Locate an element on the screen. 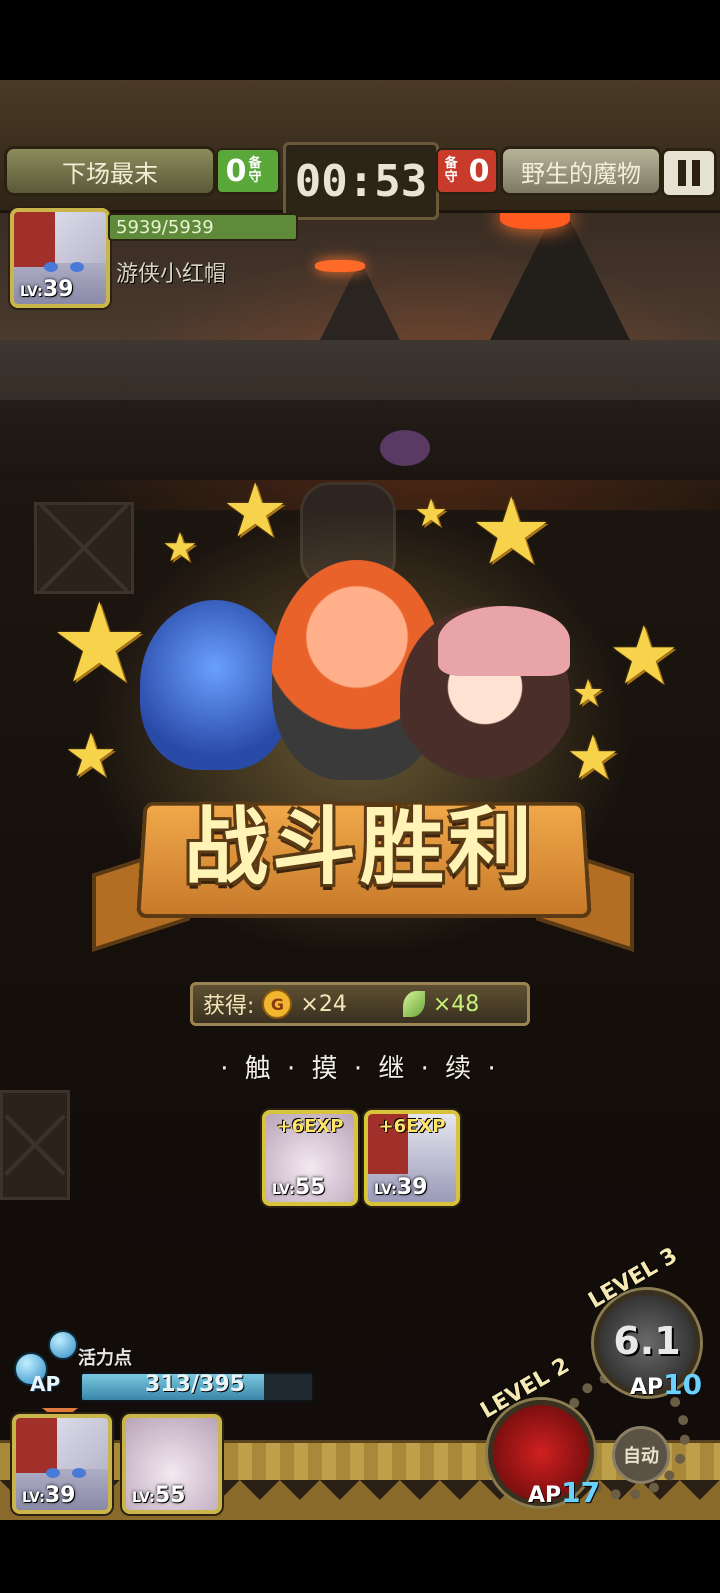 This screenshot has height=1593, width=720. feather-amount: ×48 is located at coordinates (456, 1004).